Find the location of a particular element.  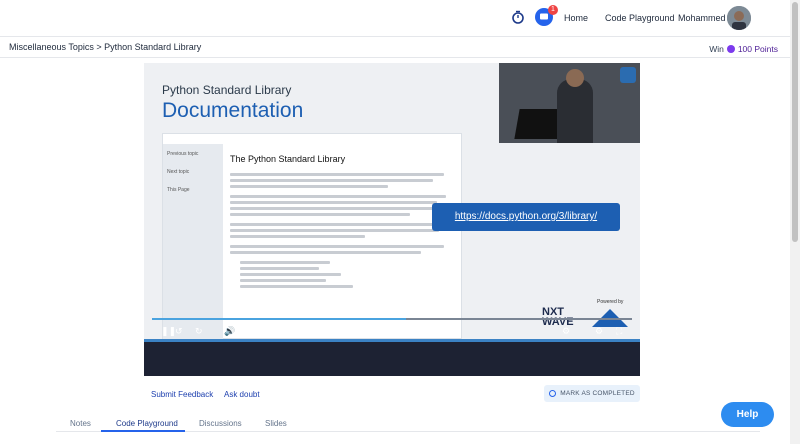

chat-badge: 1 is located at coordinates (553, 10).